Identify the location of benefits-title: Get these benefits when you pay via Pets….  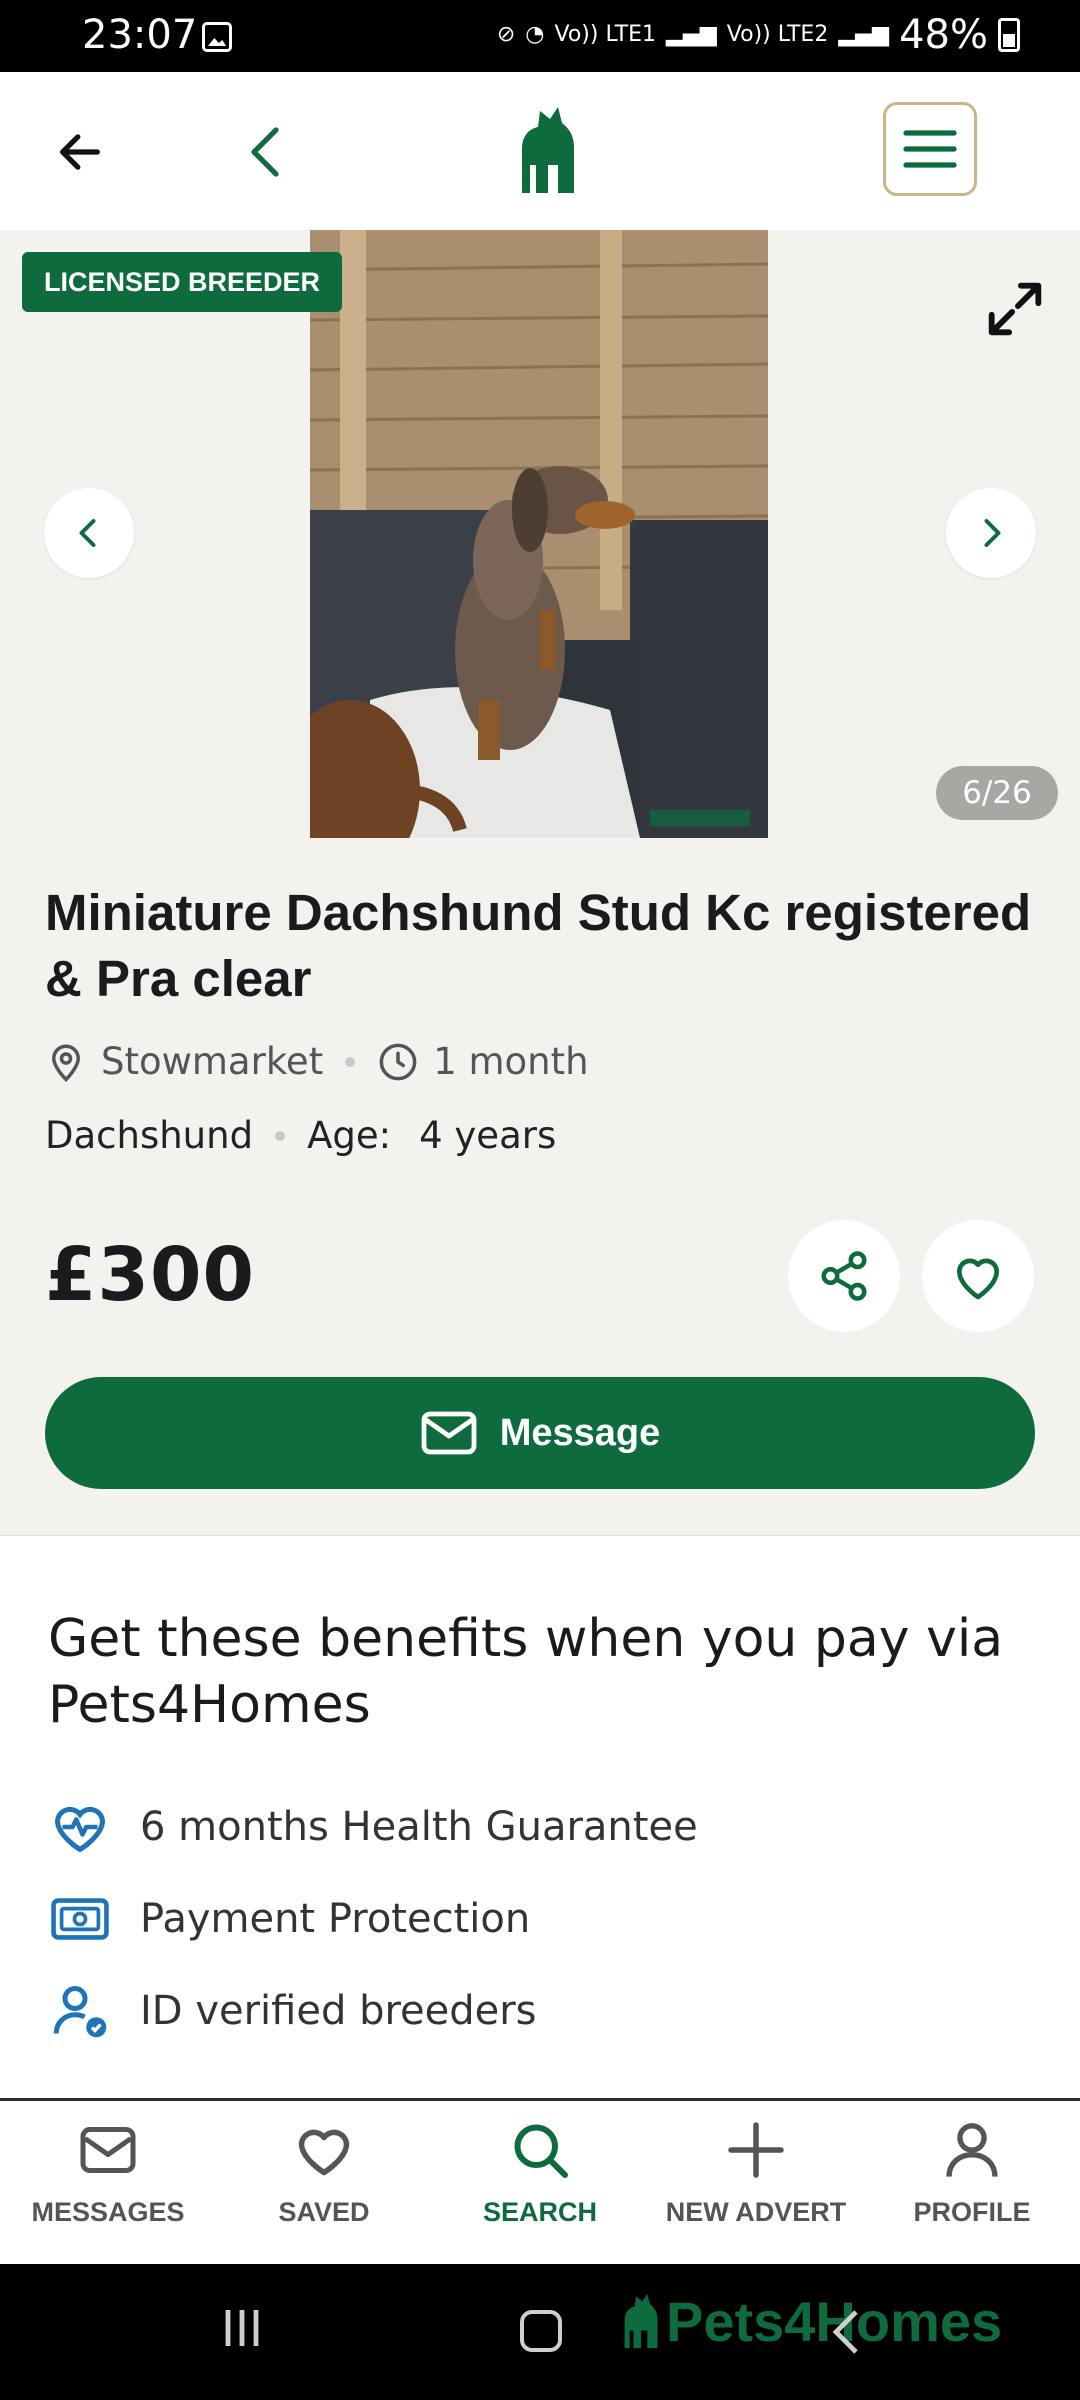
(526, 1672).